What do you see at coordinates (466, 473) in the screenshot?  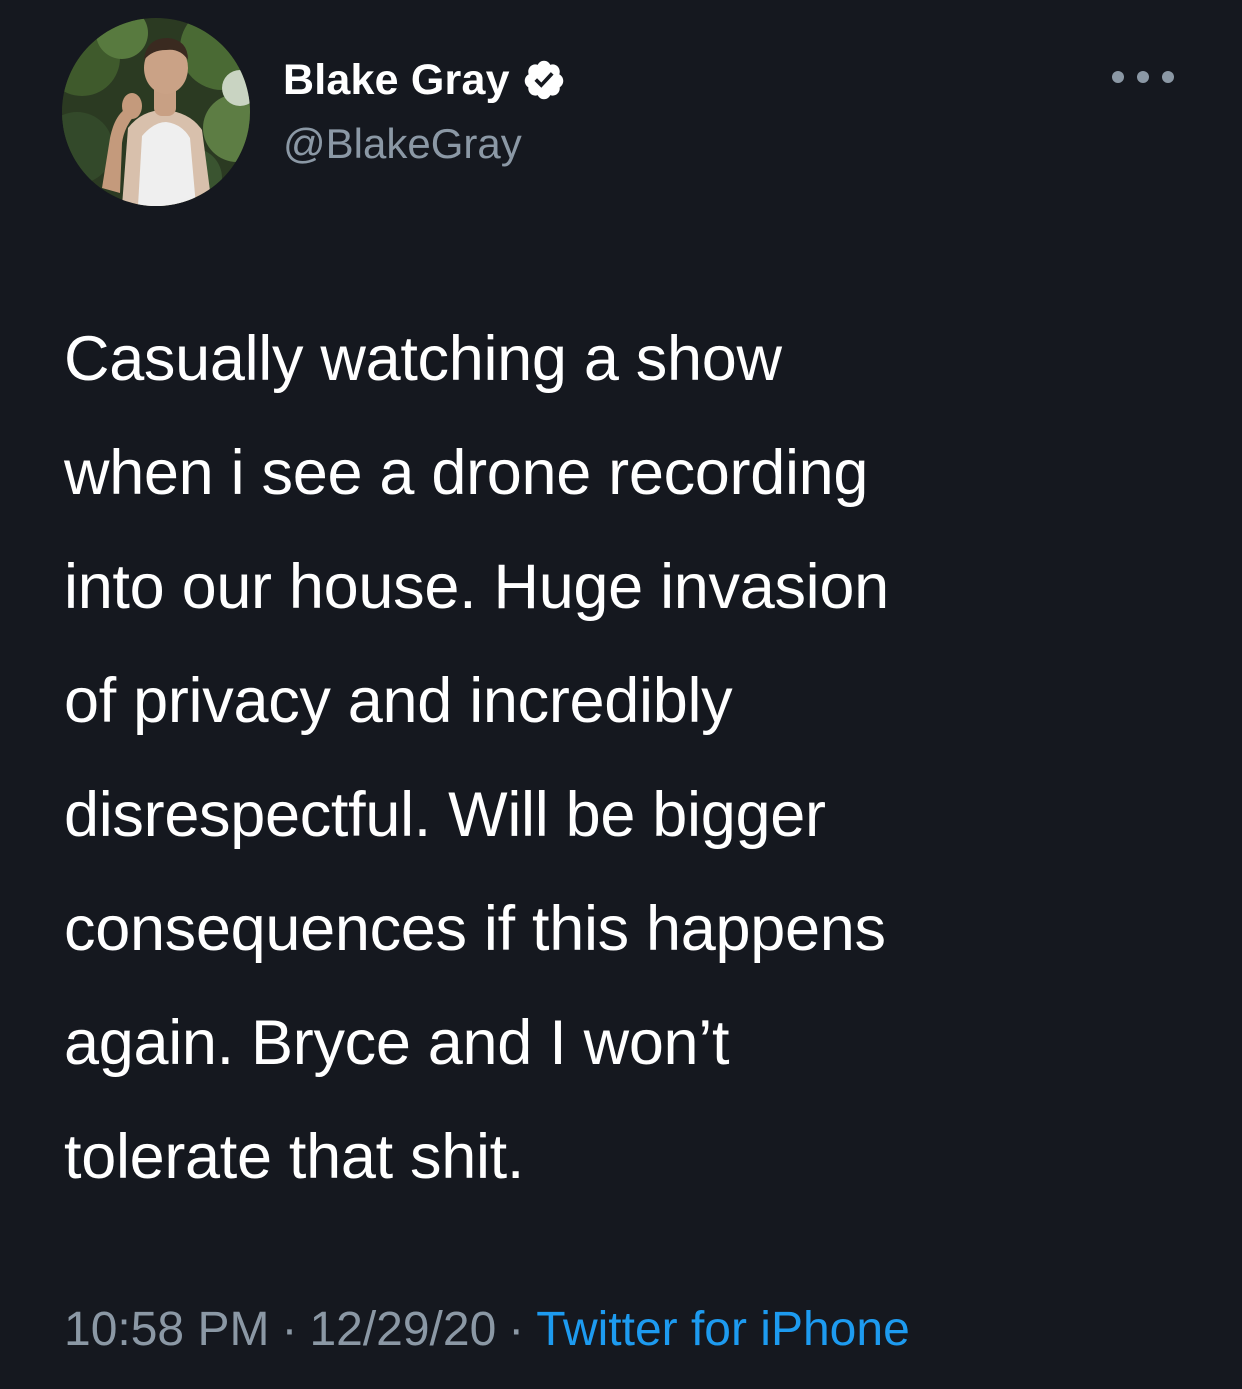 I see `tweet-text-line: when i see a drone recording` at bounding box center [466, 473].